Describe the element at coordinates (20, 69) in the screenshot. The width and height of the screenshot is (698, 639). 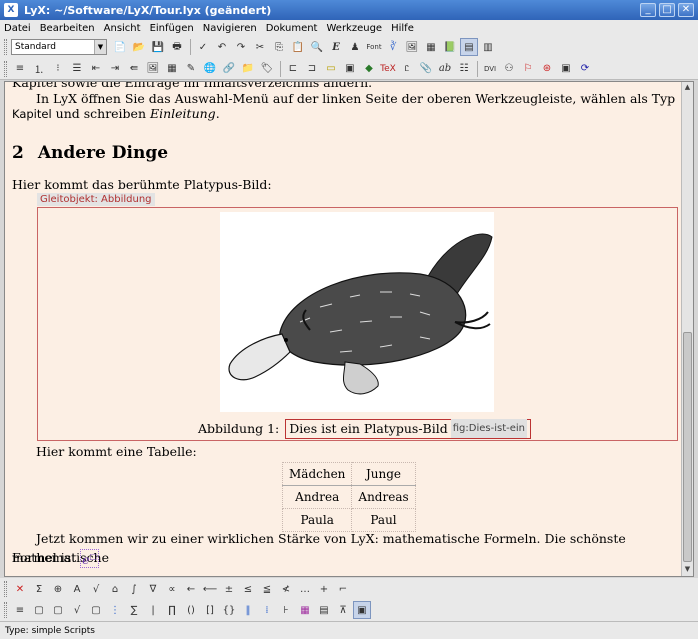
I see `align-icon: ≡` at that location.